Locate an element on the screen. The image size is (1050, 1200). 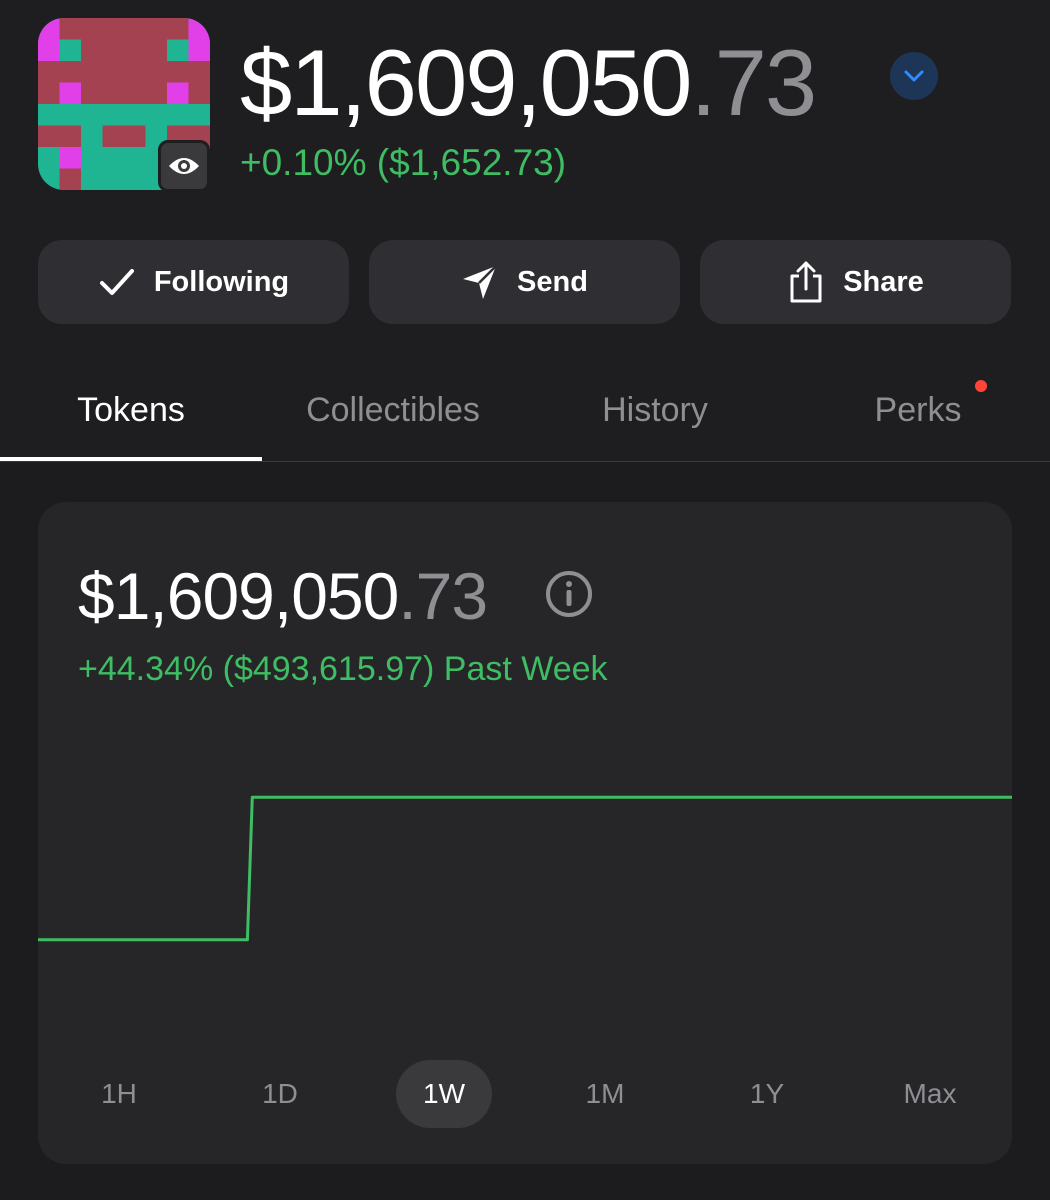
range-1h: 1H is located at coordinates (119, 1094).